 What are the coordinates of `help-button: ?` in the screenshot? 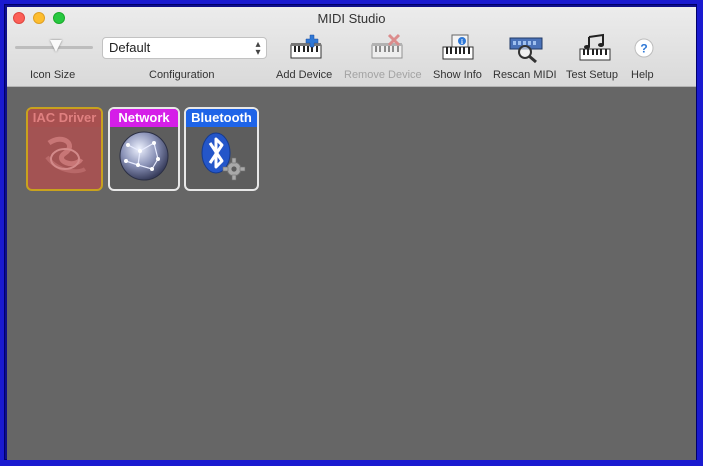 It's located at (644, 48).